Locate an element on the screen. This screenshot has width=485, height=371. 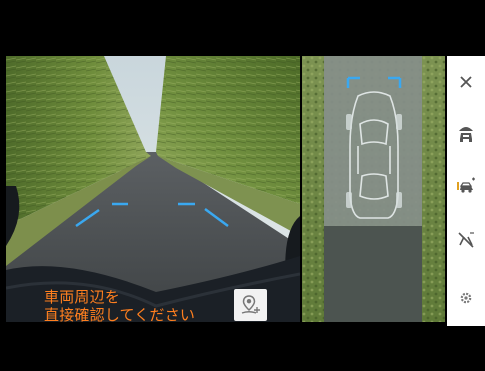
close-icon is located at coordinates (466, 82).